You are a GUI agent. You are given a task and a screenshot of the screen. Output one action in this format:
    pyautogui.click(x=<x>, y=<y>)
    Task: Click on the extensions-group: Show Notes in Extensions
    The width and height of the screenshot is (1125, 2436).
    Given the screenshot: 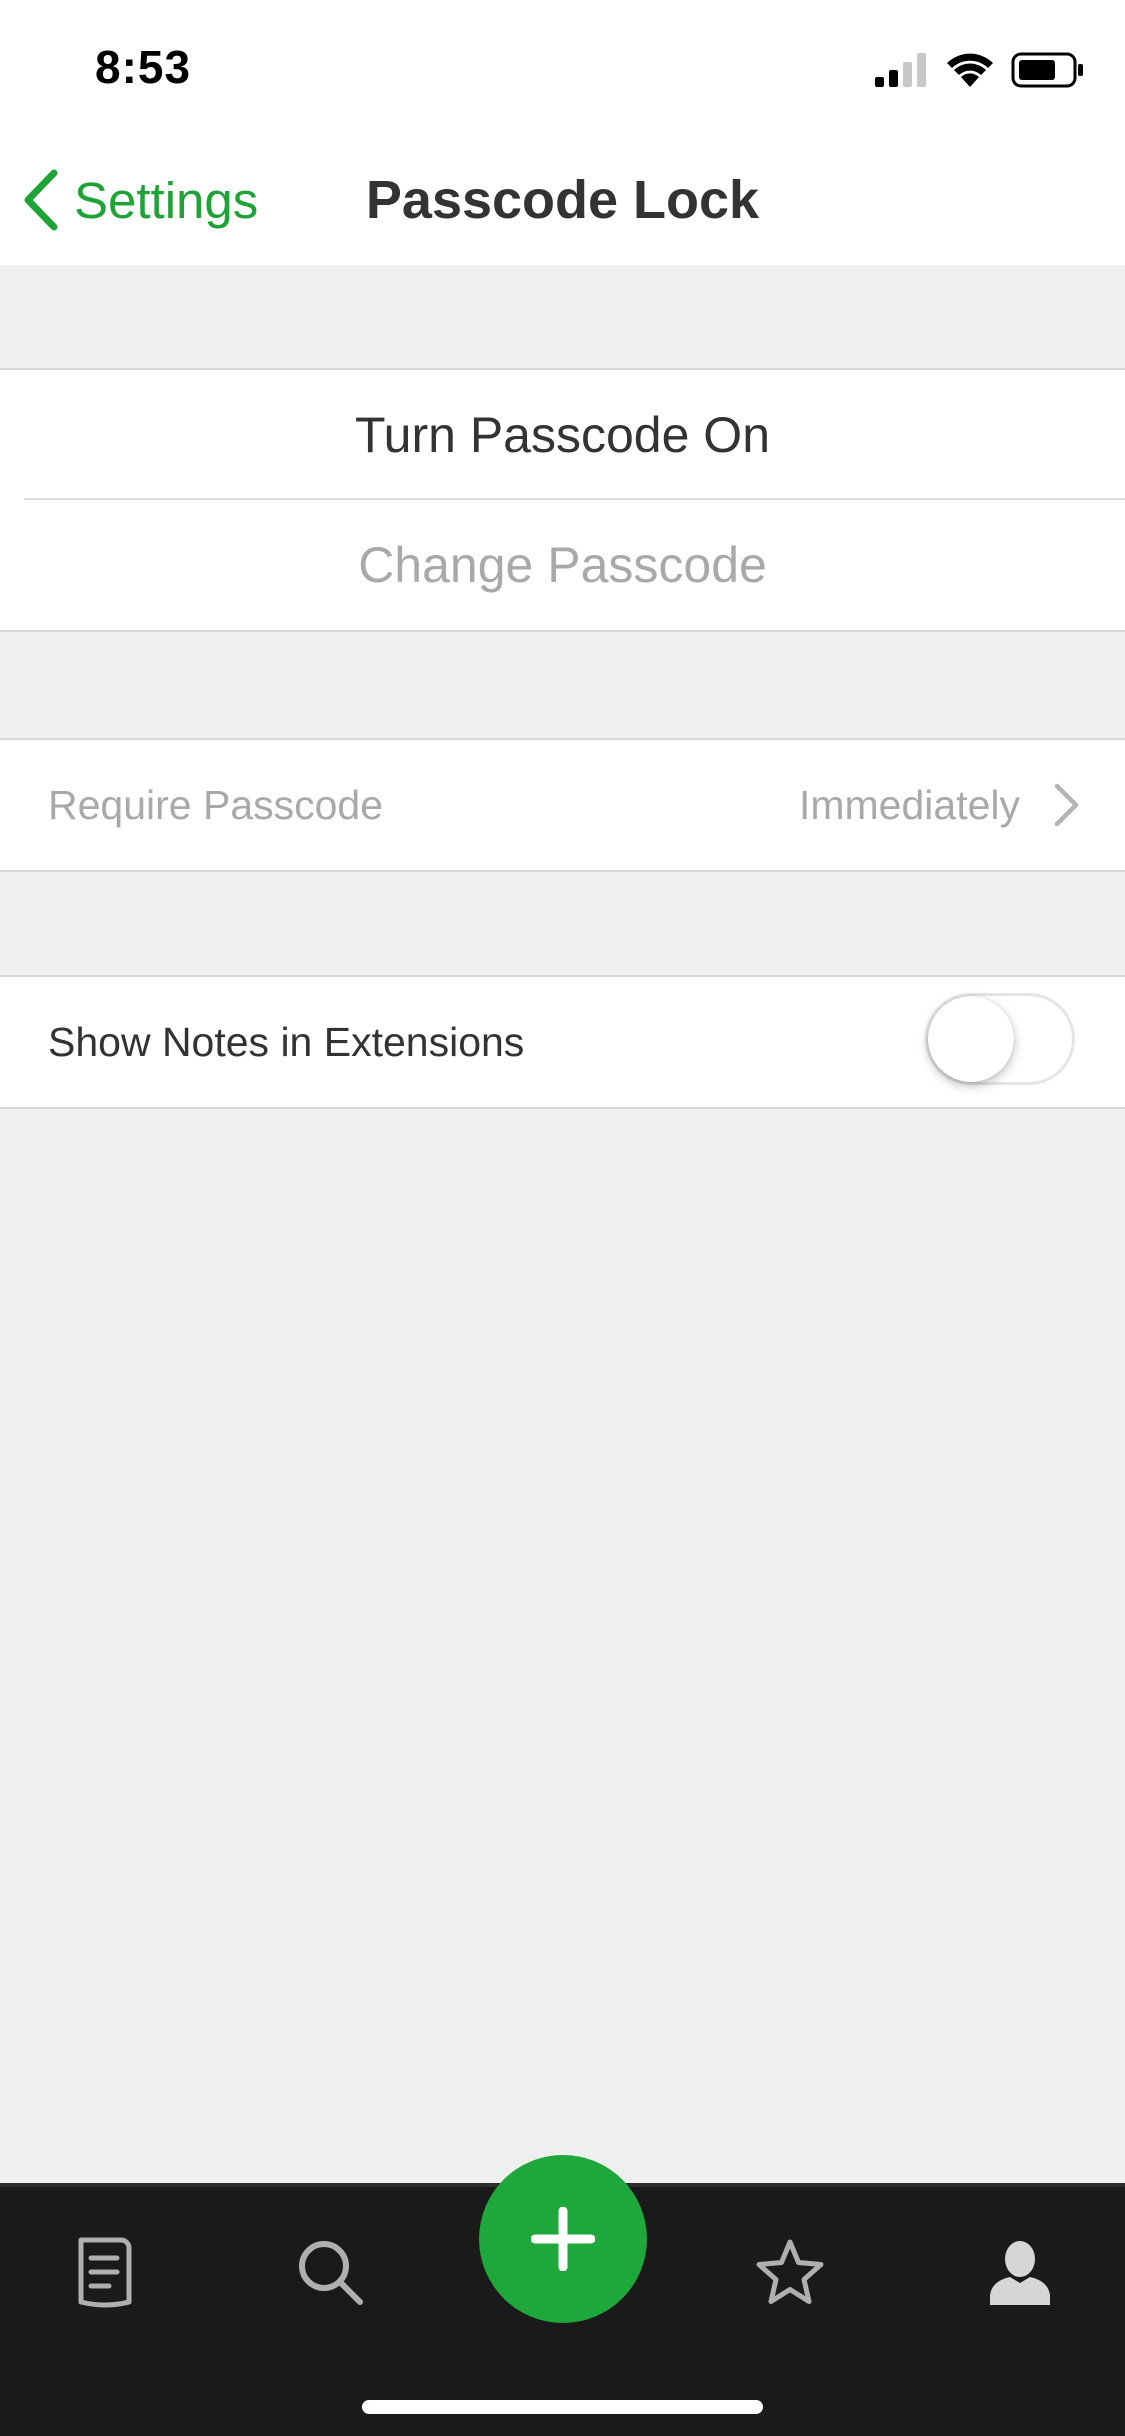 What is the action you would take?
    pyautogui.click(x=562, y=1042)
    